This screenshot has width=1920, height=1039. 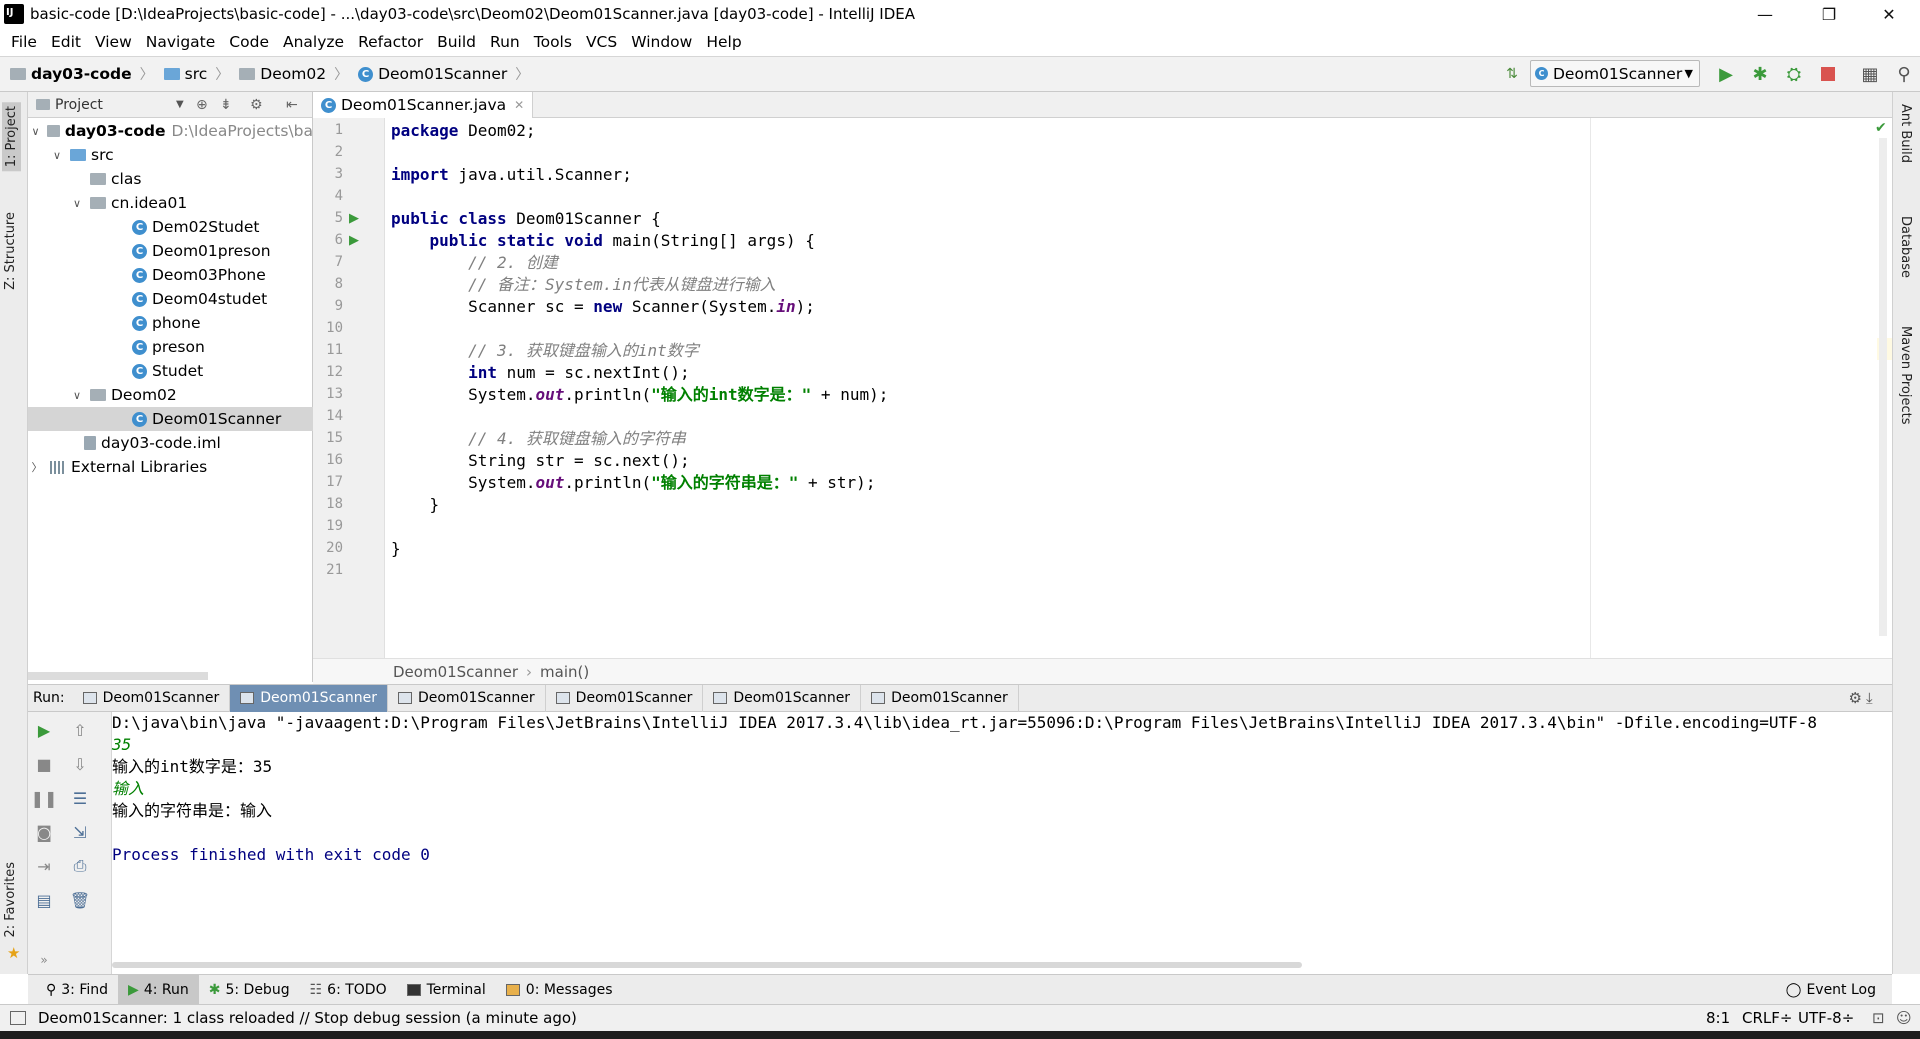 I want to click on close-button: ✕, so click(x=1889, y=14).